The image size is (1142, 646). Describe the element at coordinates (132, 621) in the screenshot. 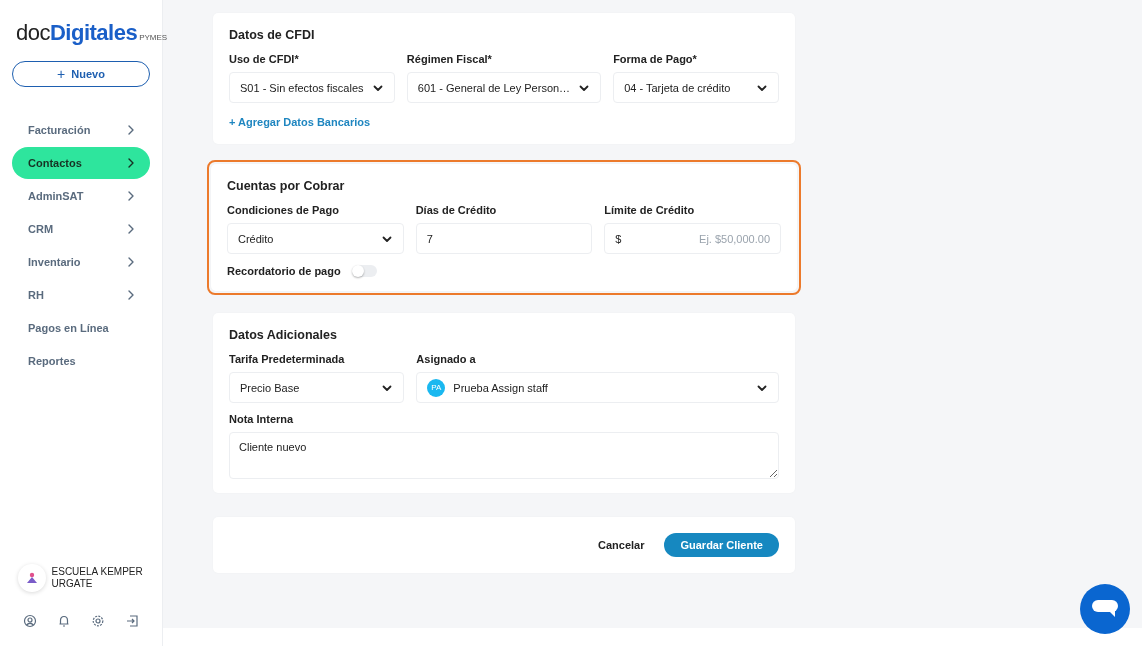

I see `logout-icon` at that location.